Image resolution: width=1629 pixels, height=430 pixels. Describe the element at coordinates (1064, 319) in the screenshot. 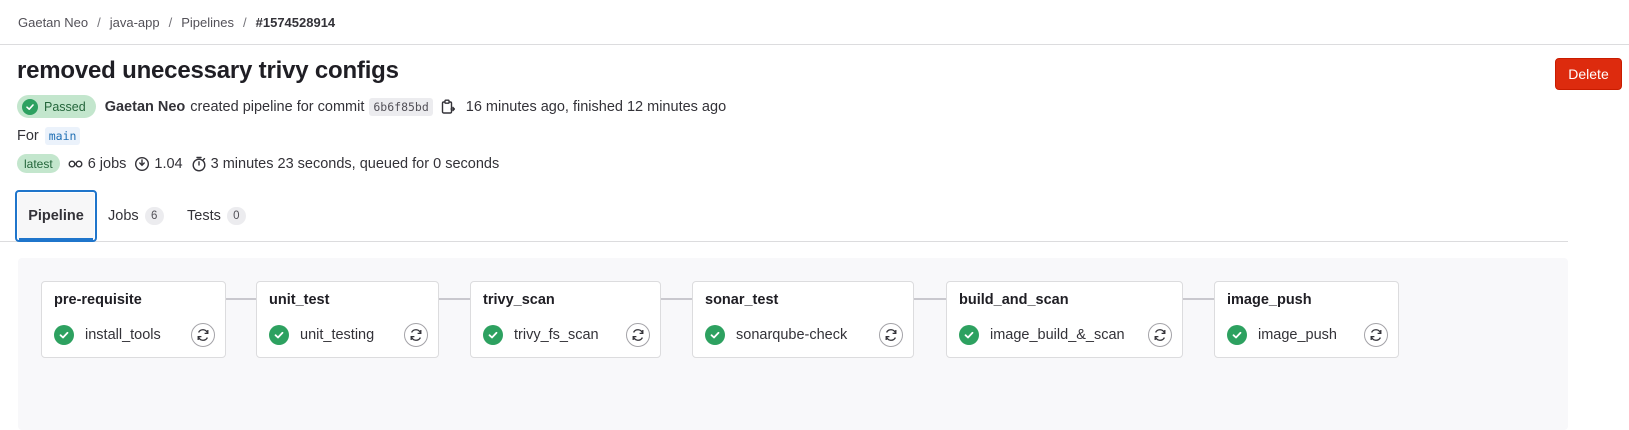

I see `stage-build-and-scan: build_and_scan image_build_&_scan` at that location.